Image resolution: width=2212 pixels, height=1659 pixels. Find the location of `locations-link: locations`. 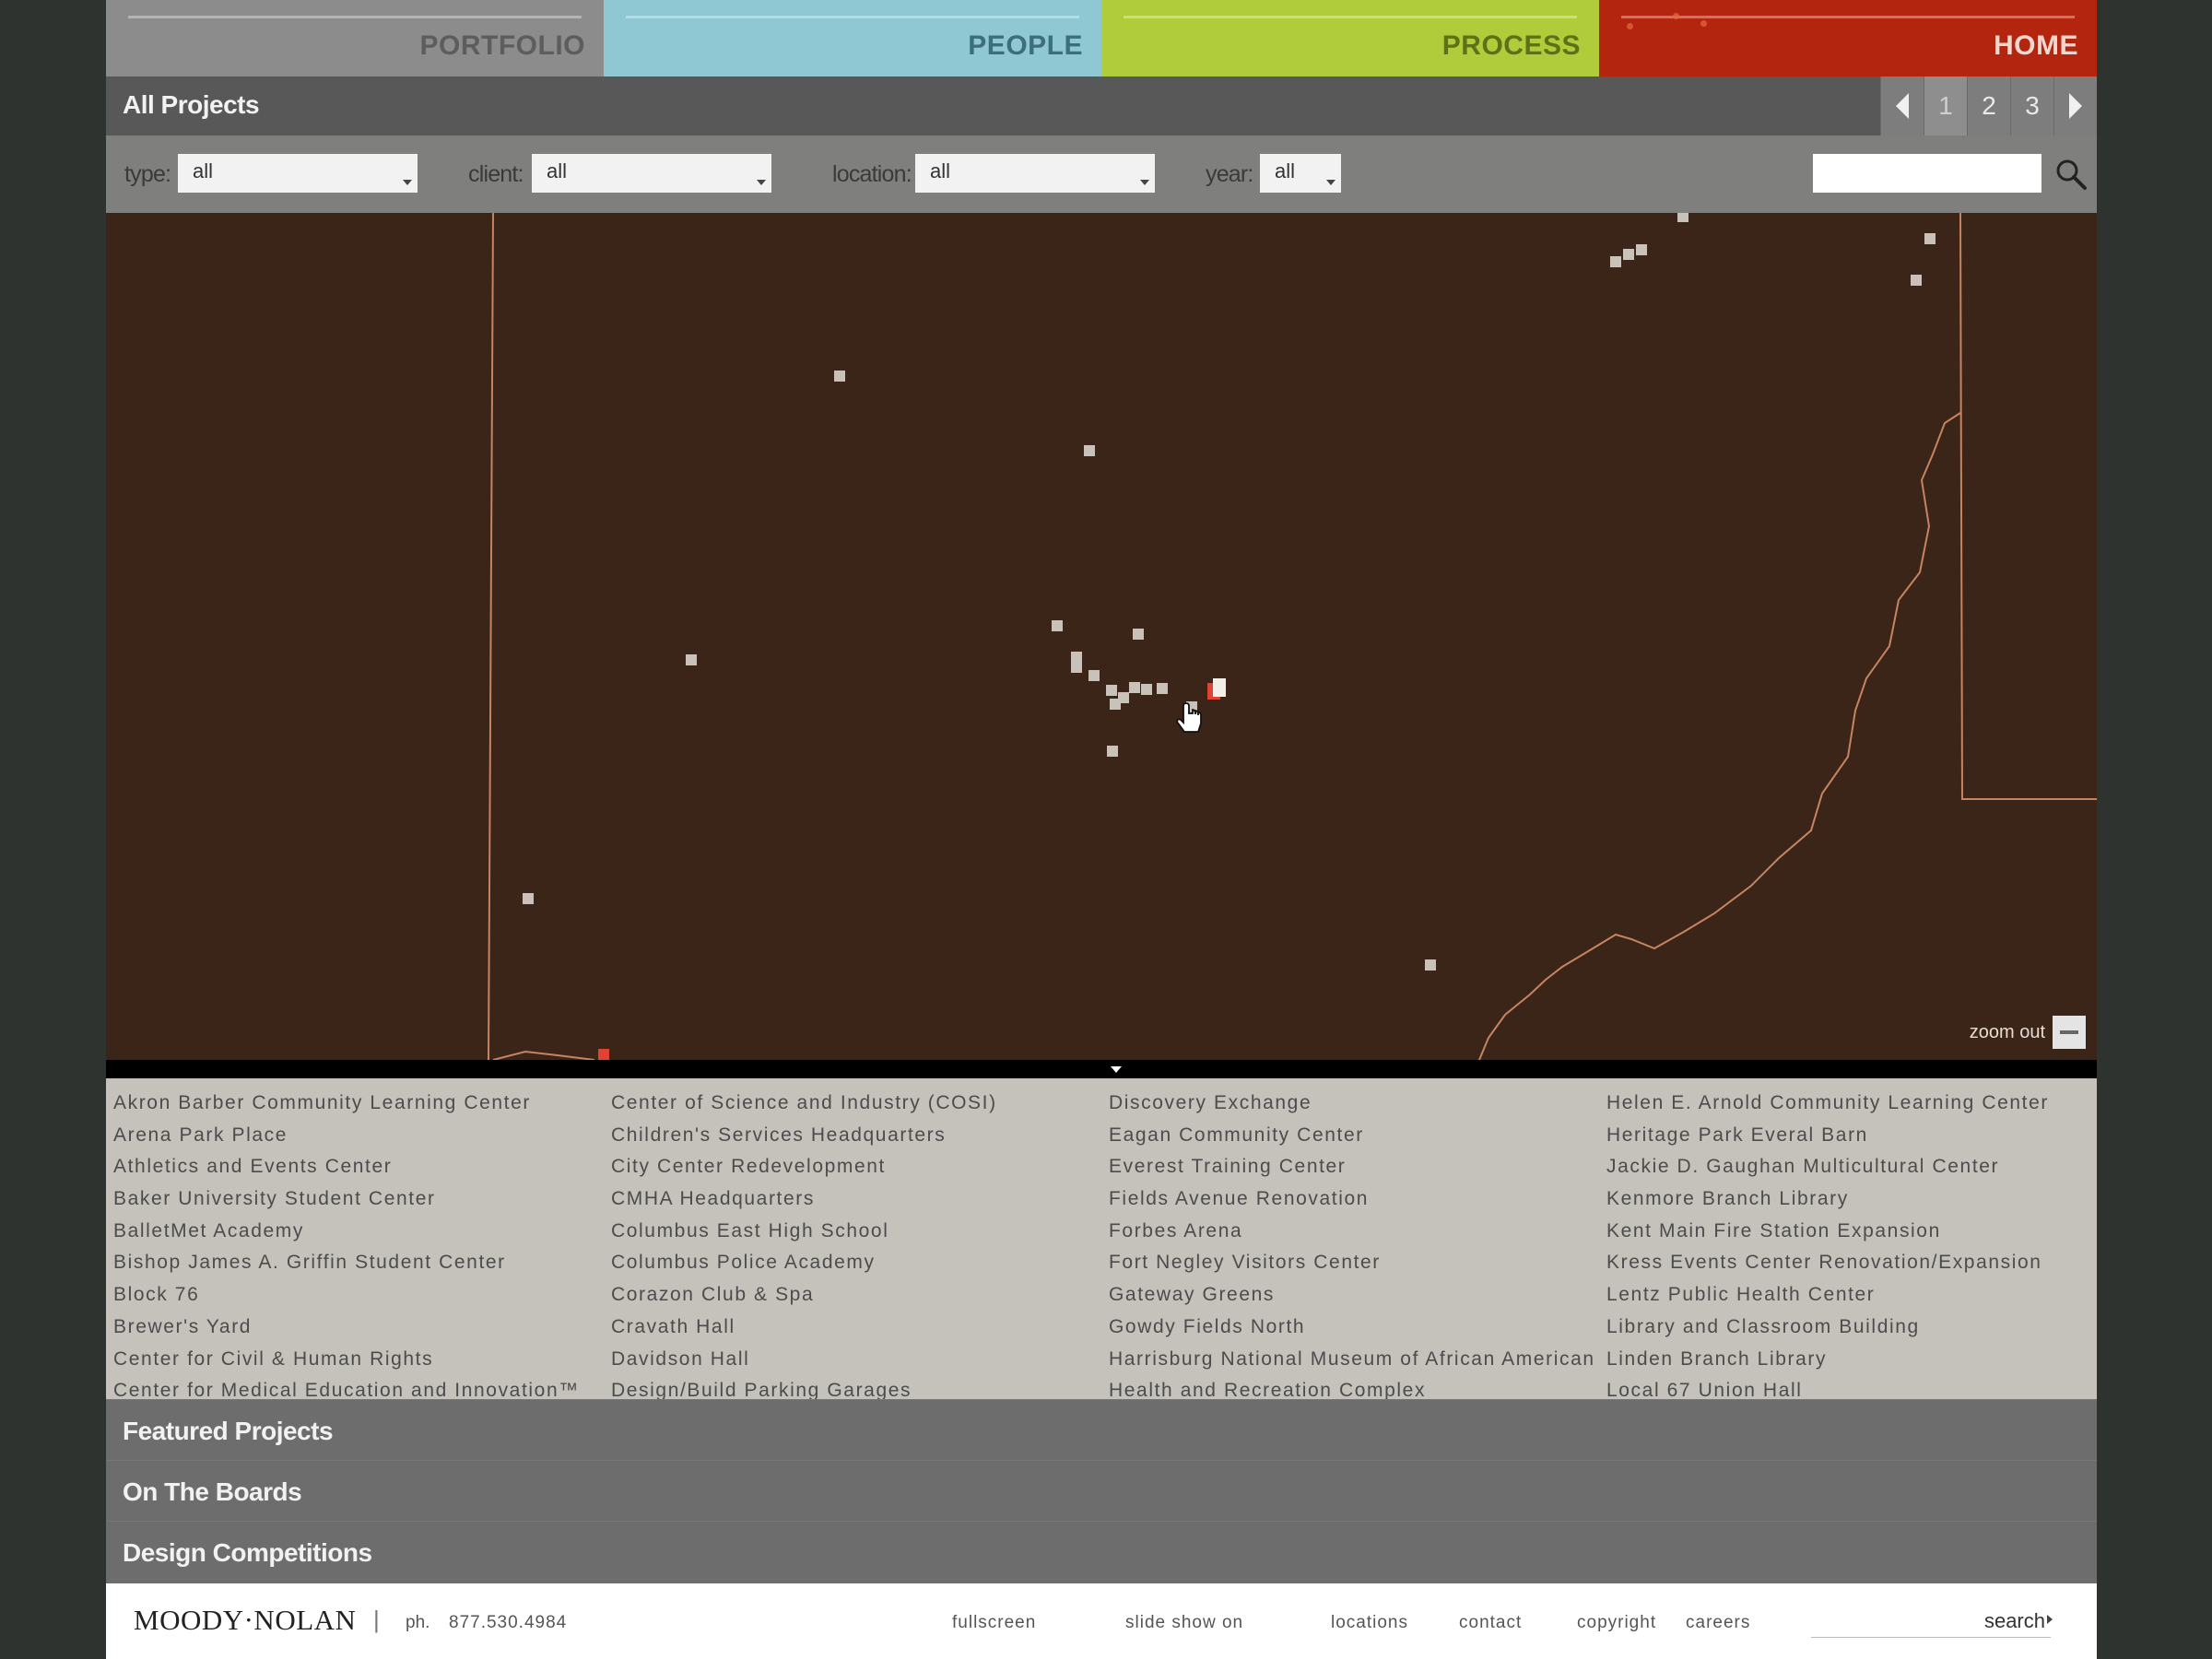

locations-link: locations is located at coordinates (1369, 1623).